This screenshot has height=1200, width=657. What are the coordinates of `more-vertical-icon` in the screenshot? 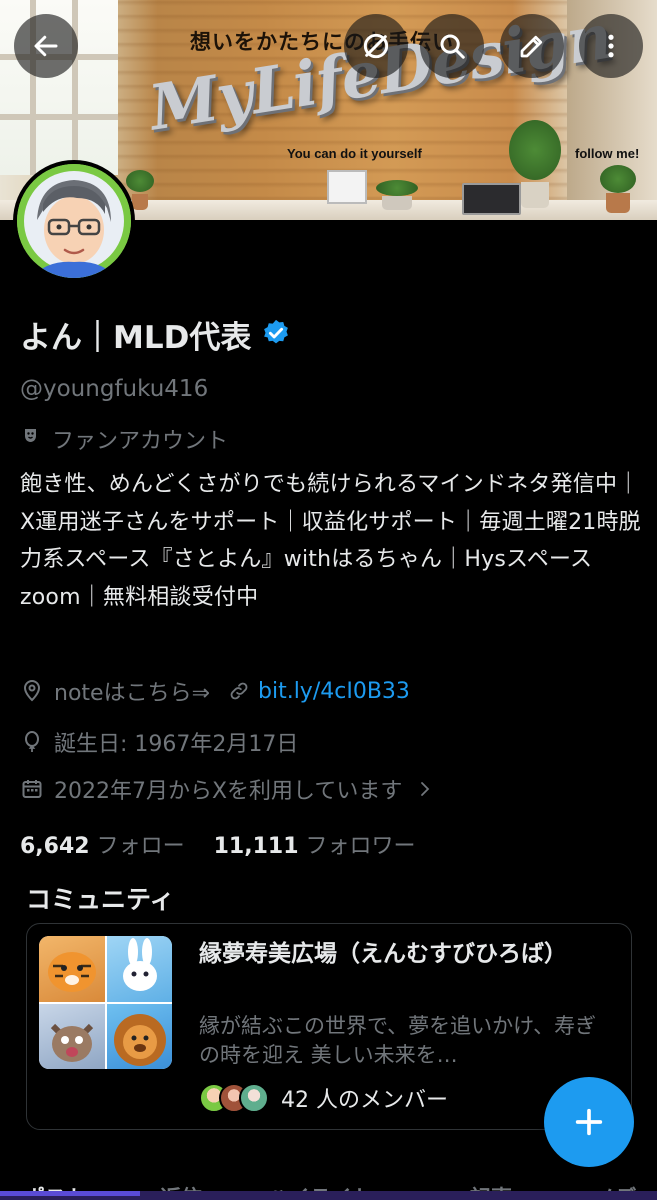 It's located at (611, 46).